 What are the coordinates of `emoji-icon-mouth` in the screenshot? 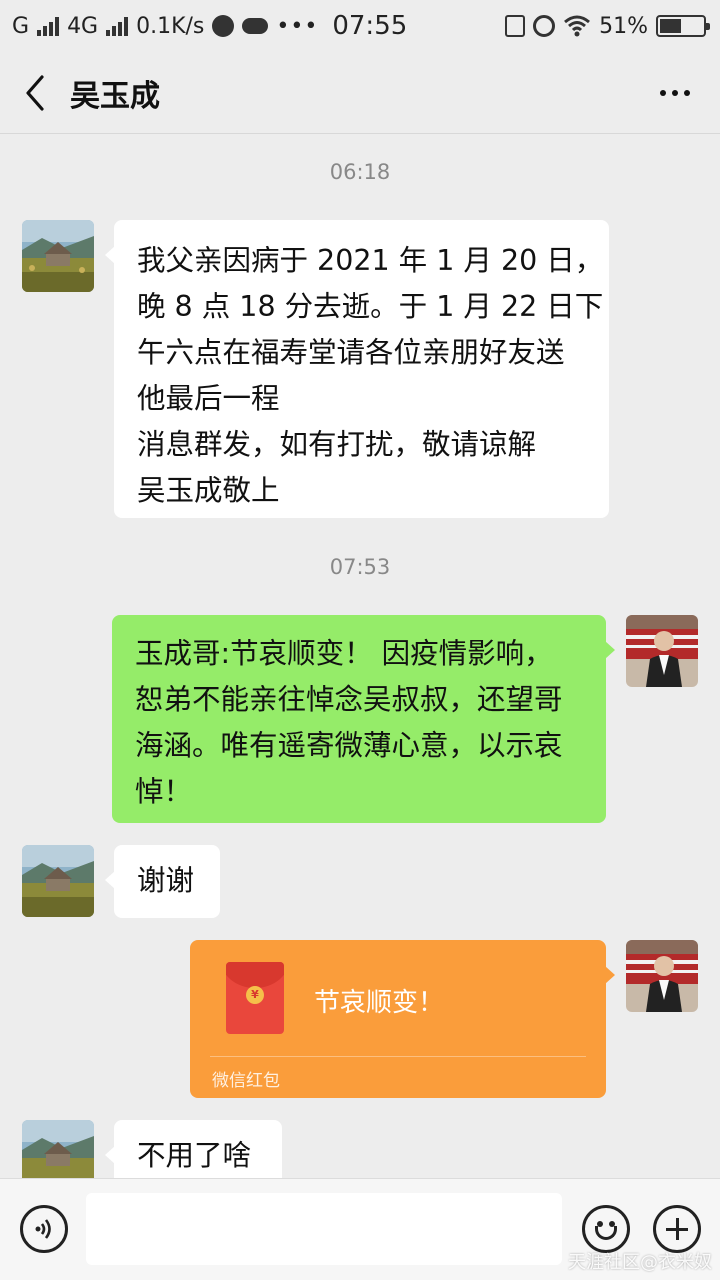 It's located at (606, 1233).